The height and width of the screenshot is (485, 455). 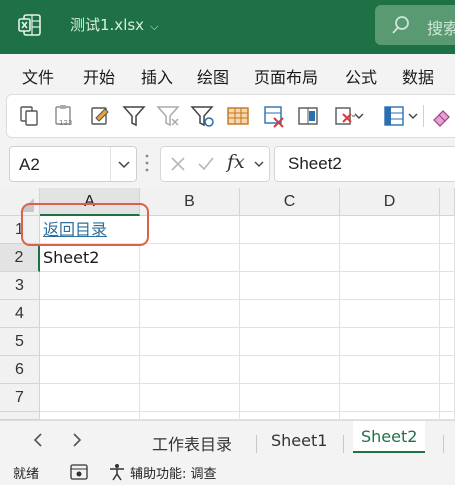 I want to click on formula-input: Sheet2, so click(x=364, y=164).